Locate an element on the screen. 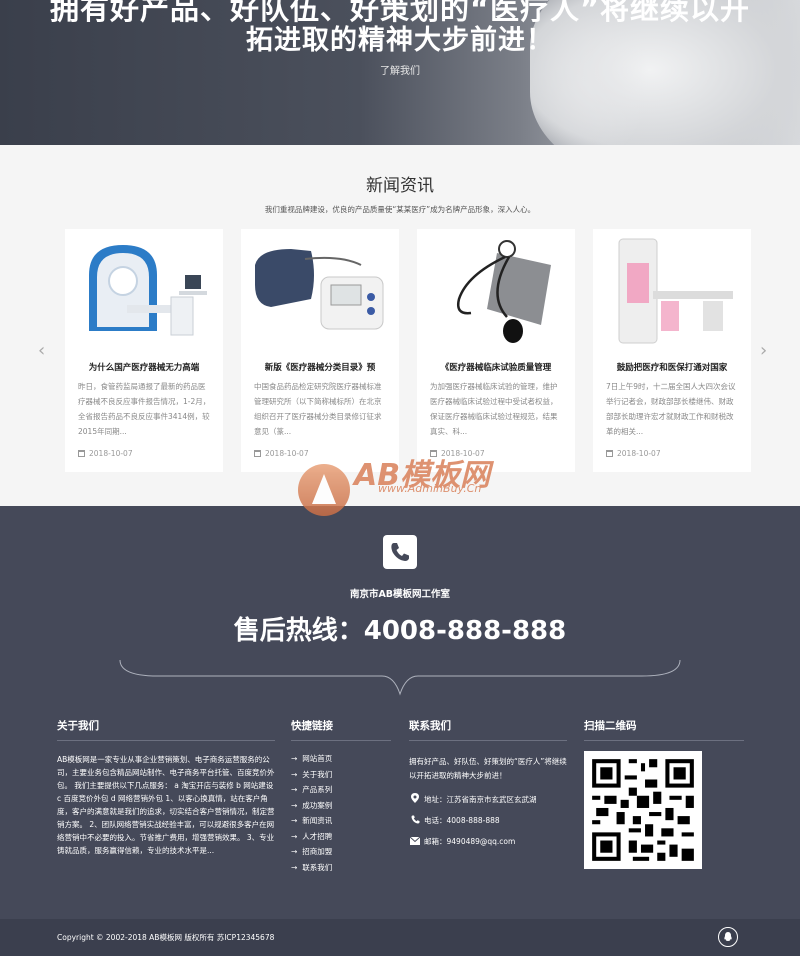 The image size is (800, 956). footer-link: → 成功案例 is located at coordinates (341, 808).